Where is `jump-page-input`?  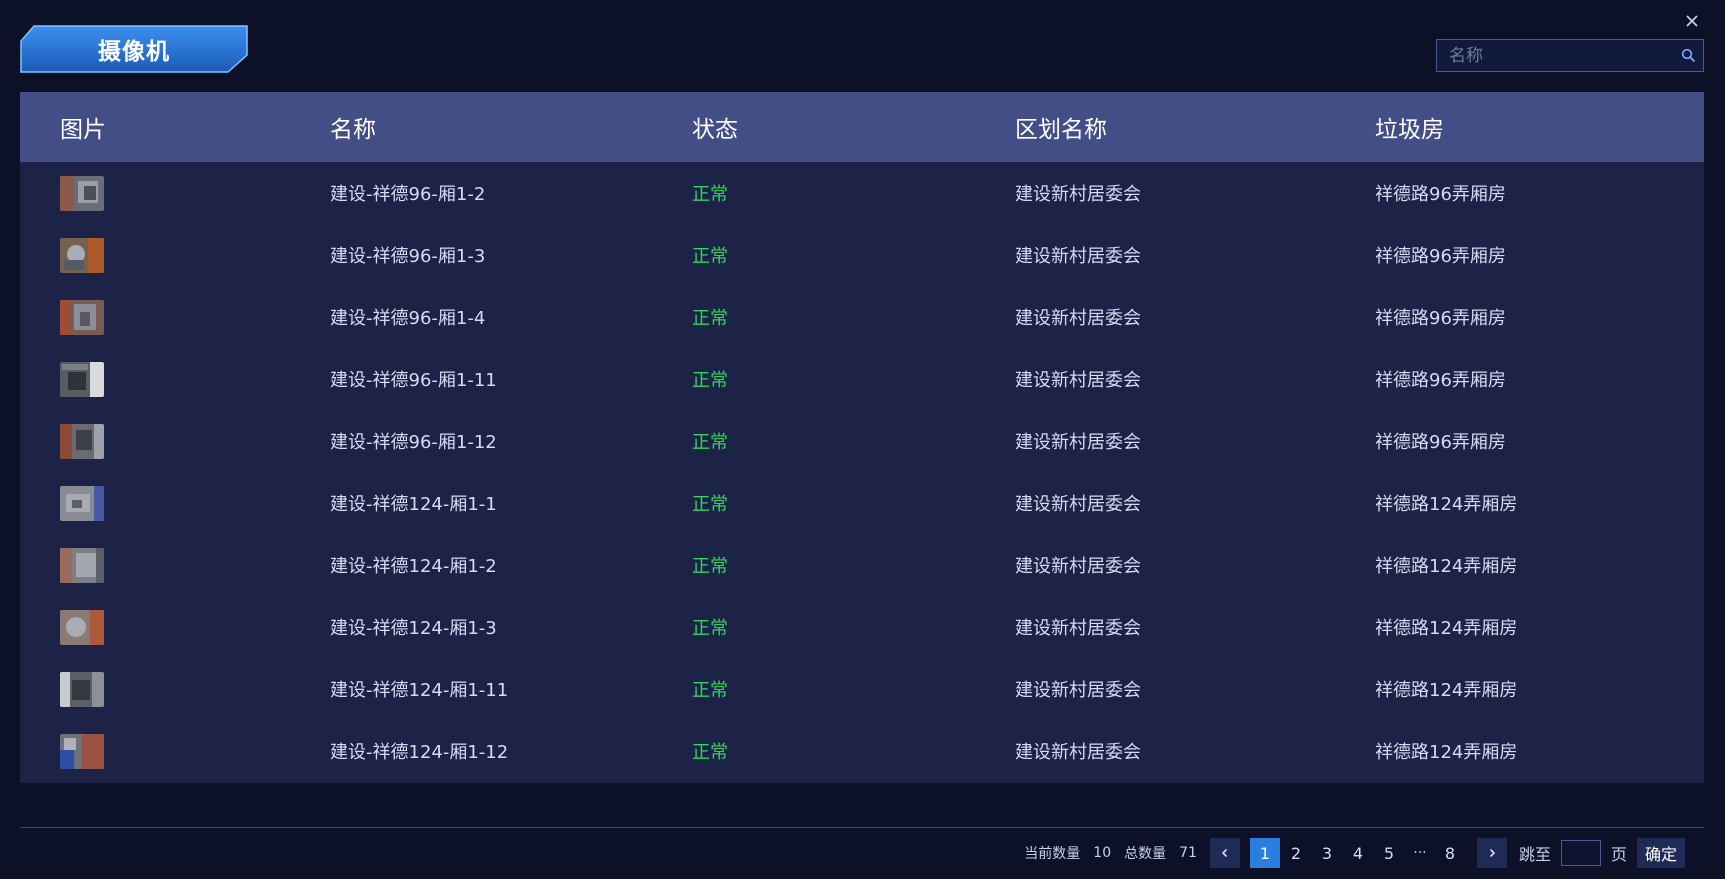 jump-page-input is located at coordinates (1580, 853).